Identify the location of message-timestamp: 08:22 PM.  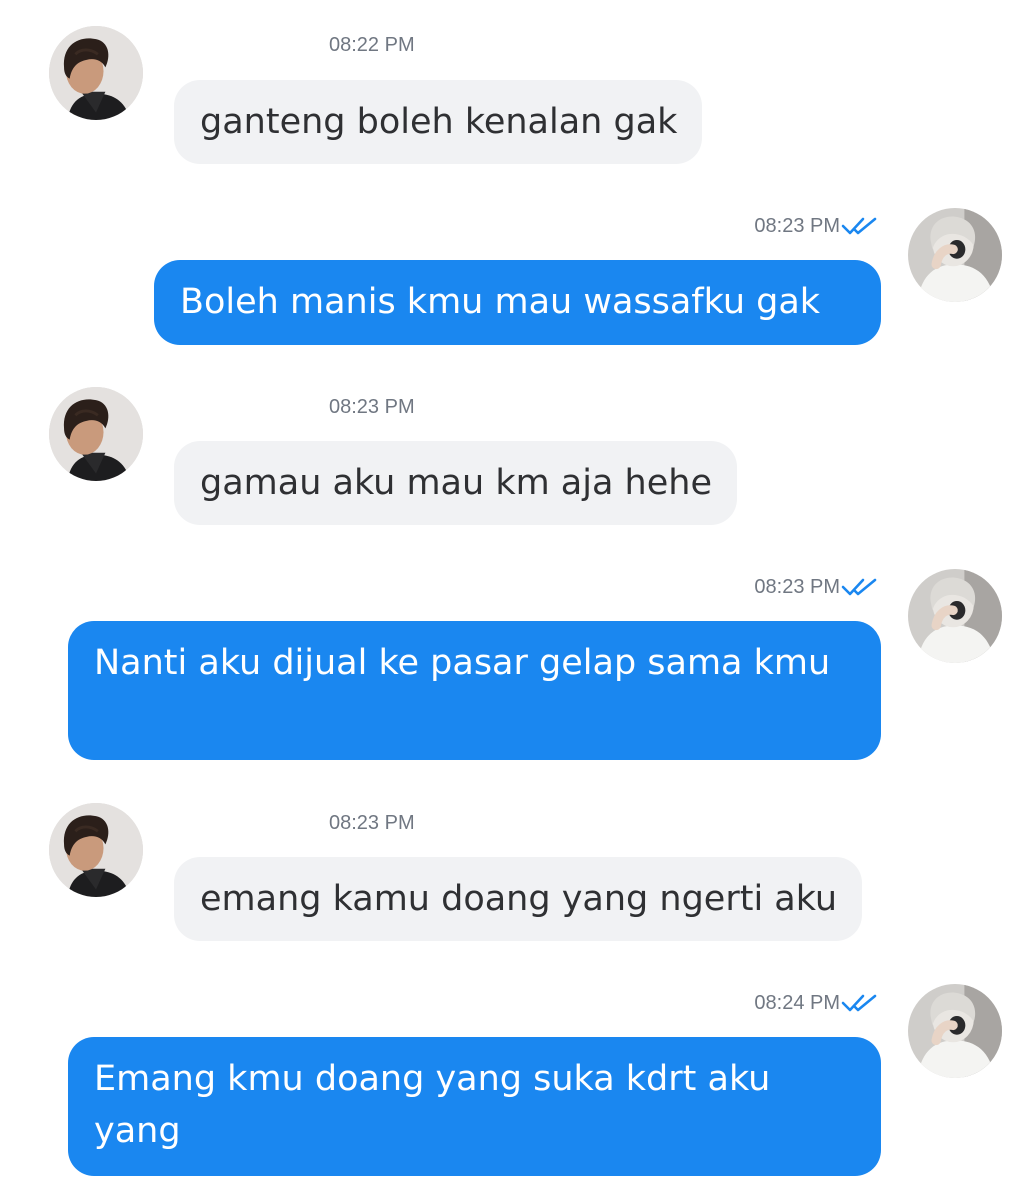
(372, 45).